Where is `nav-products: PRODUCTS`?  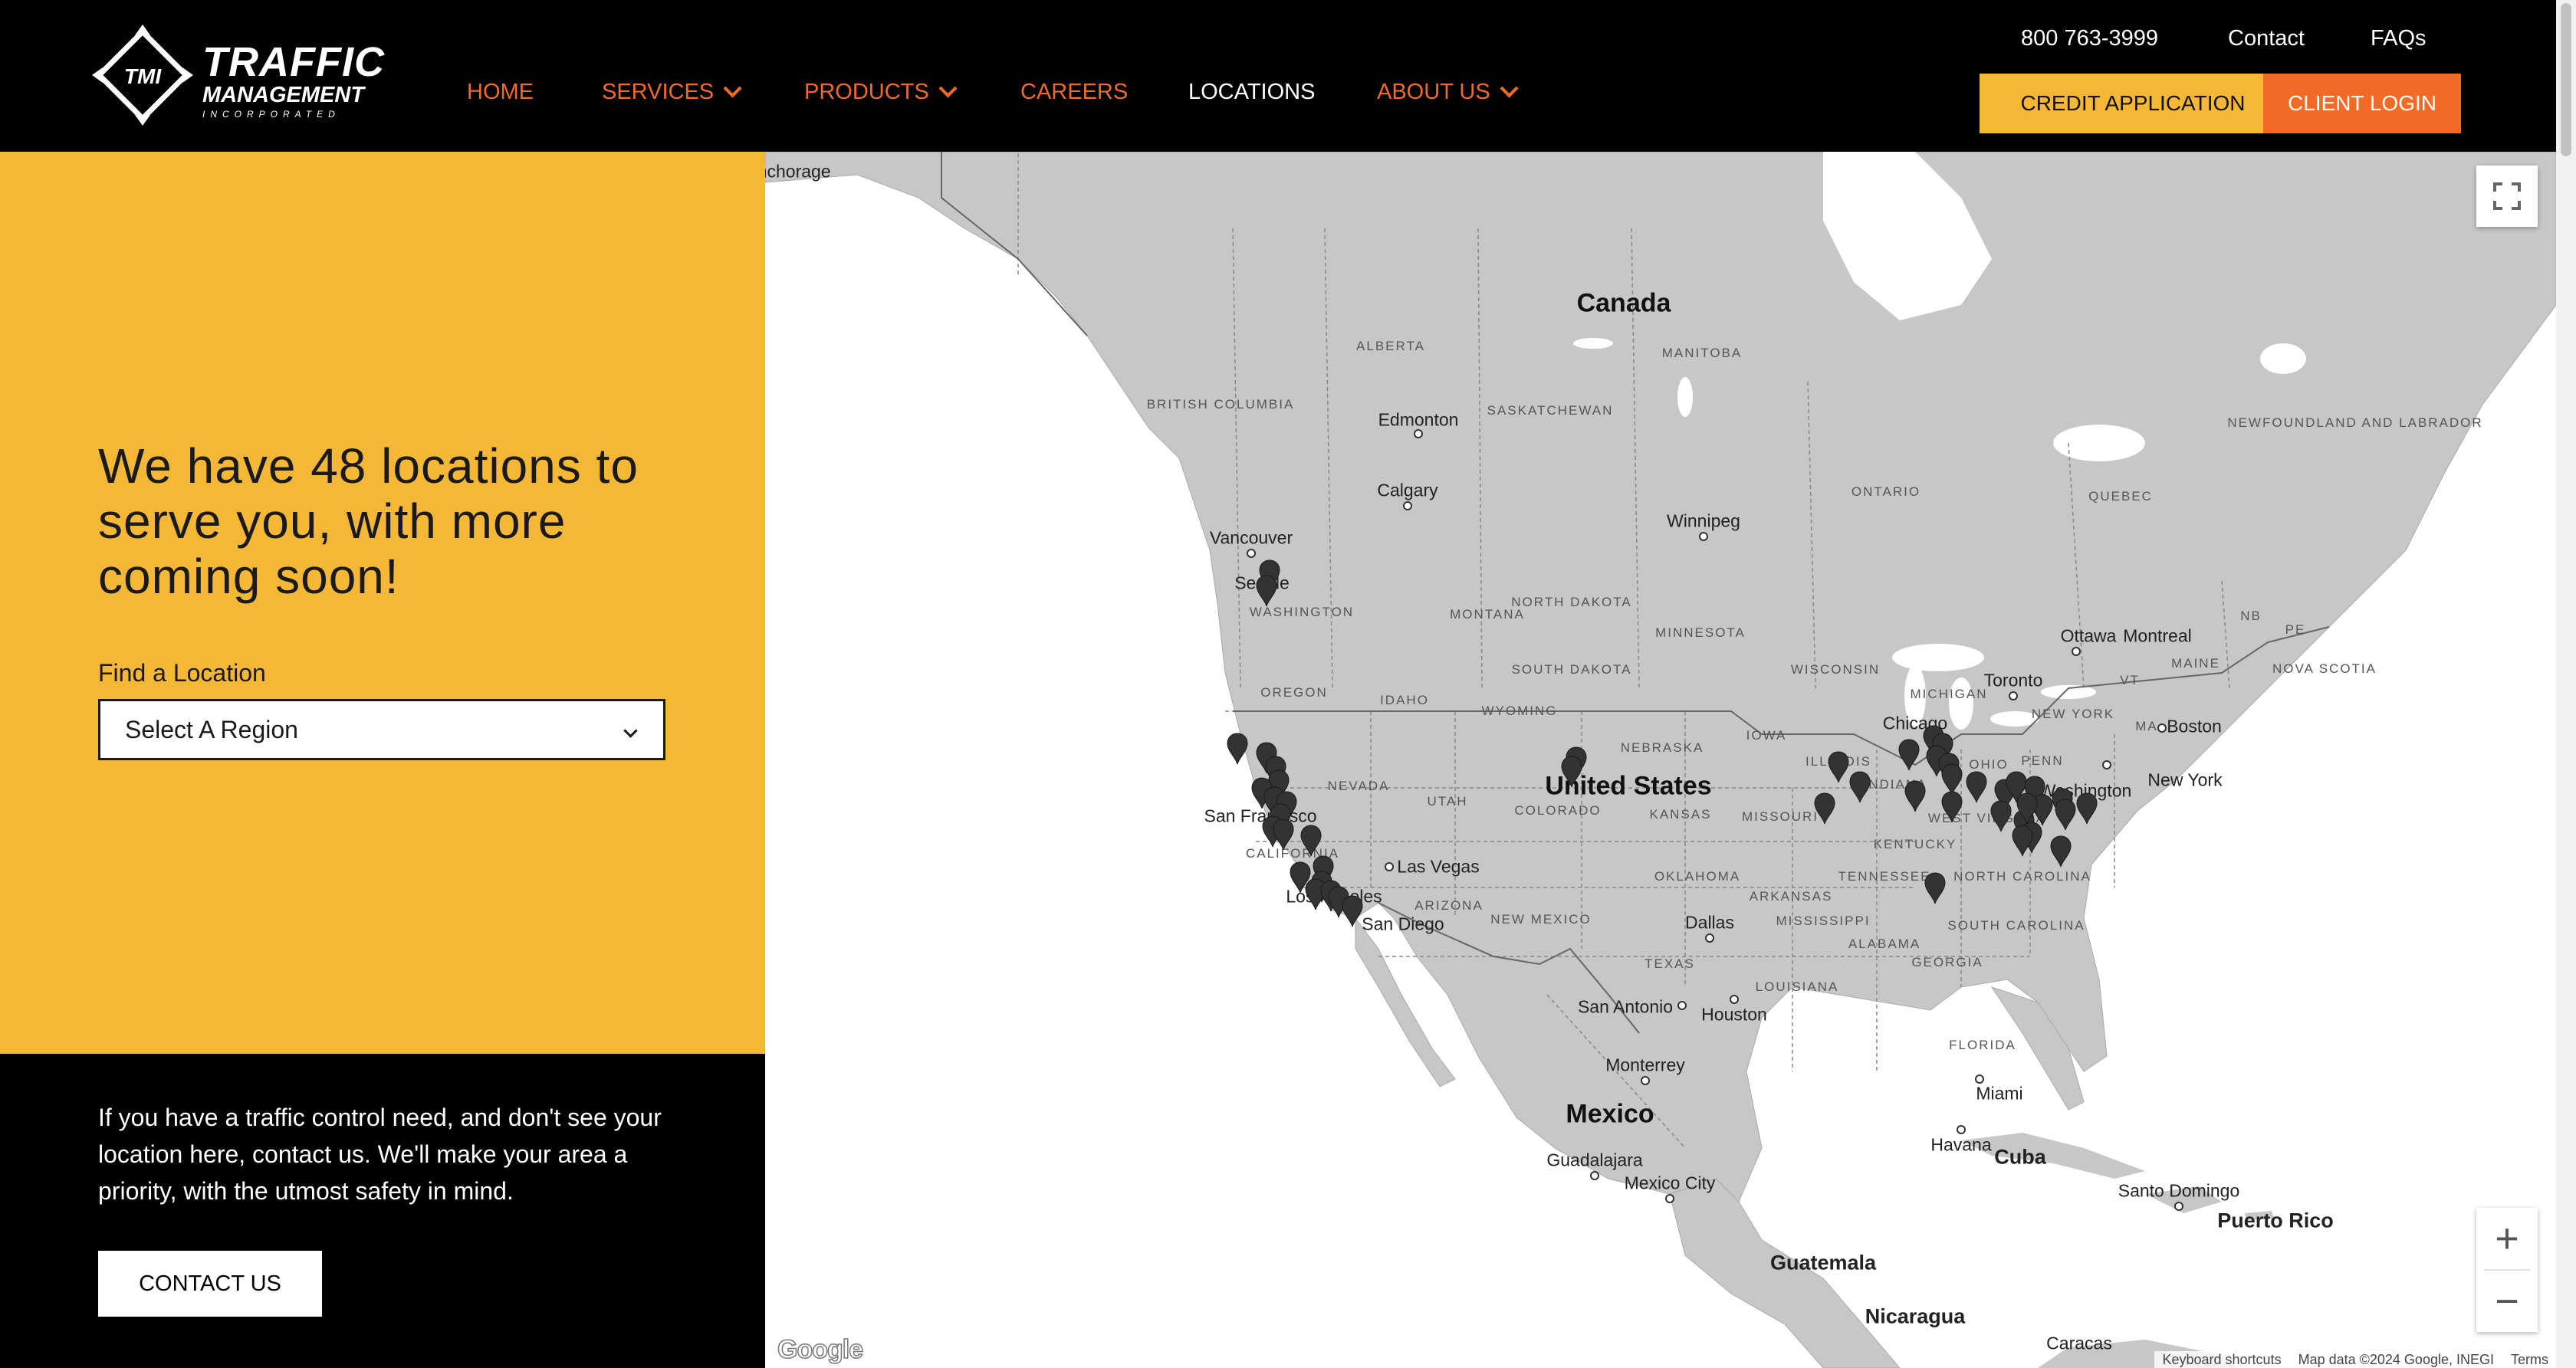 nav-products: PRODUCTS is located at coordinates (881, 92).